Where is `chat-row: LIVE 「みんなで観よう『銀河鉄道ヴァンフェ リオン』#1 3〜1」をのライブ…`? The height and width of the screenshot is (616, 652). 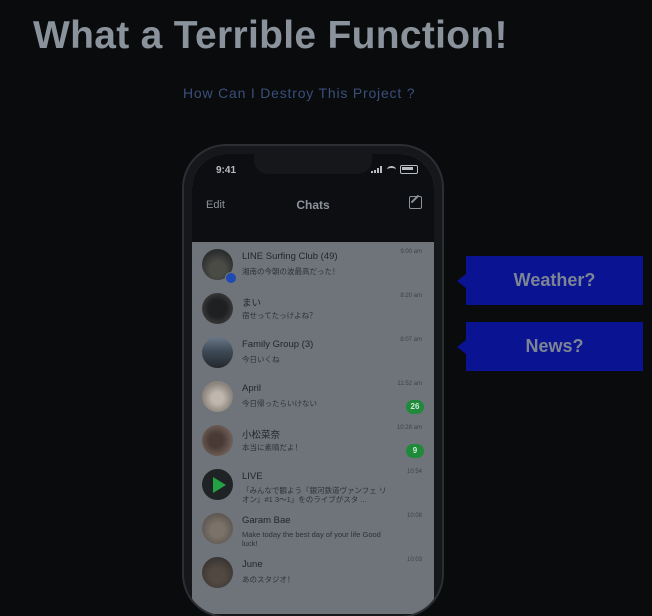
chat-row: LIVE 「みんなで観よう『銀河鉄道ヴァンフェ リオン』#1 3〜1」をのライブ… is located at coordinates (313, 484).